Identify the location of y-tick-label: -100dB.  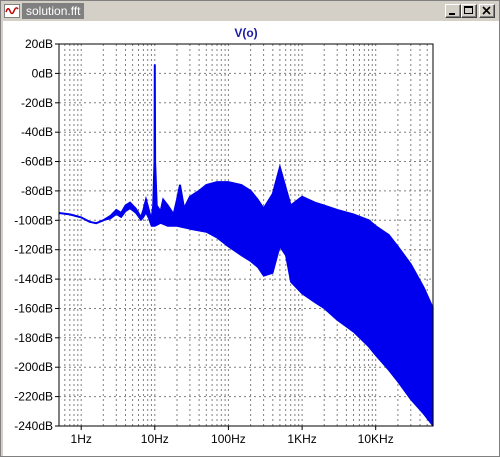
(33, 220).